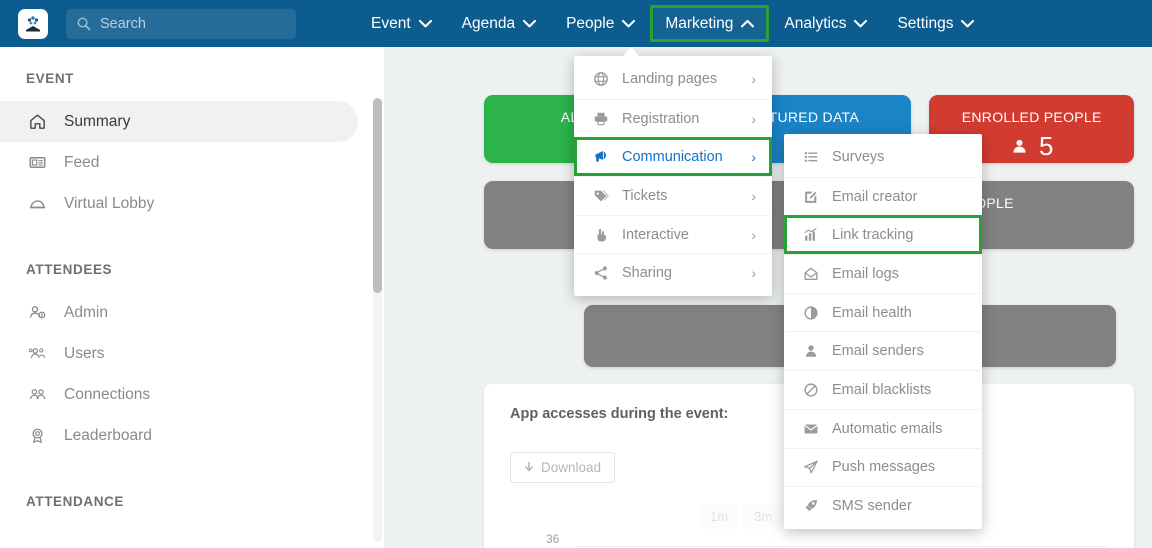 The height and width of the screenshot is (548, 1152). I want to click on nav-label-people: People, so click(590, 23).